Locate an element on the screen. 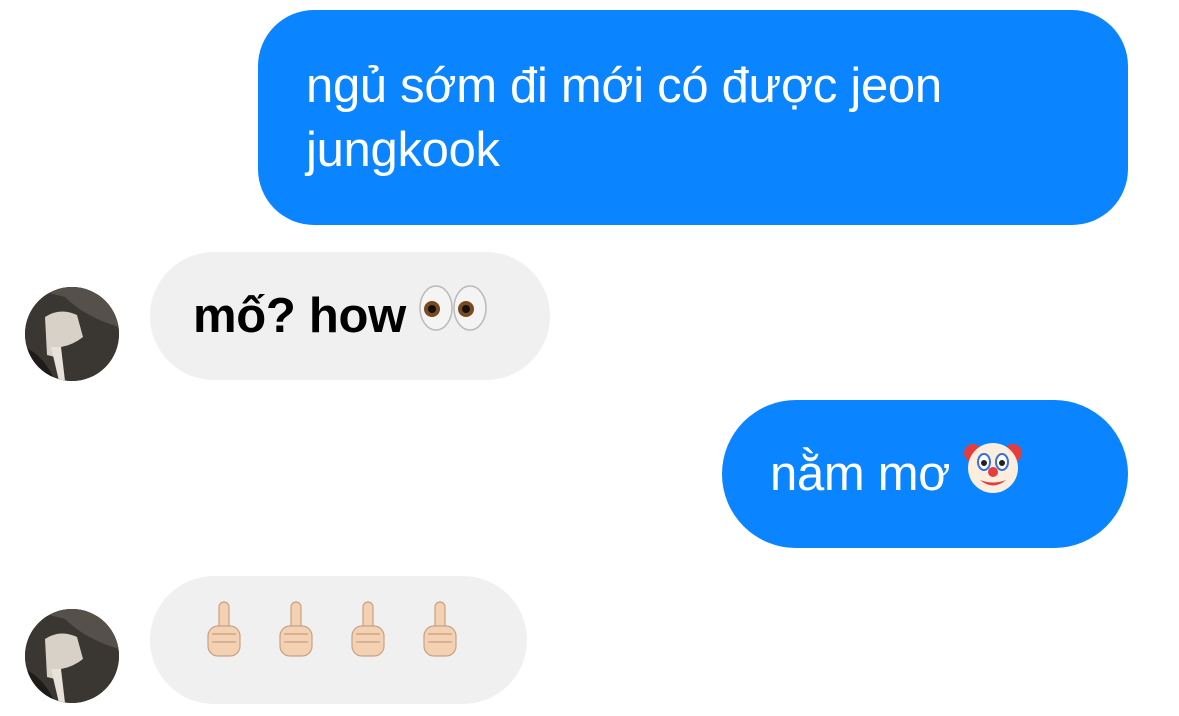 The width and height of the screenshot is (1179, 716). sent-message-bubble: nằm mơ is located at coordinates (925, 474).